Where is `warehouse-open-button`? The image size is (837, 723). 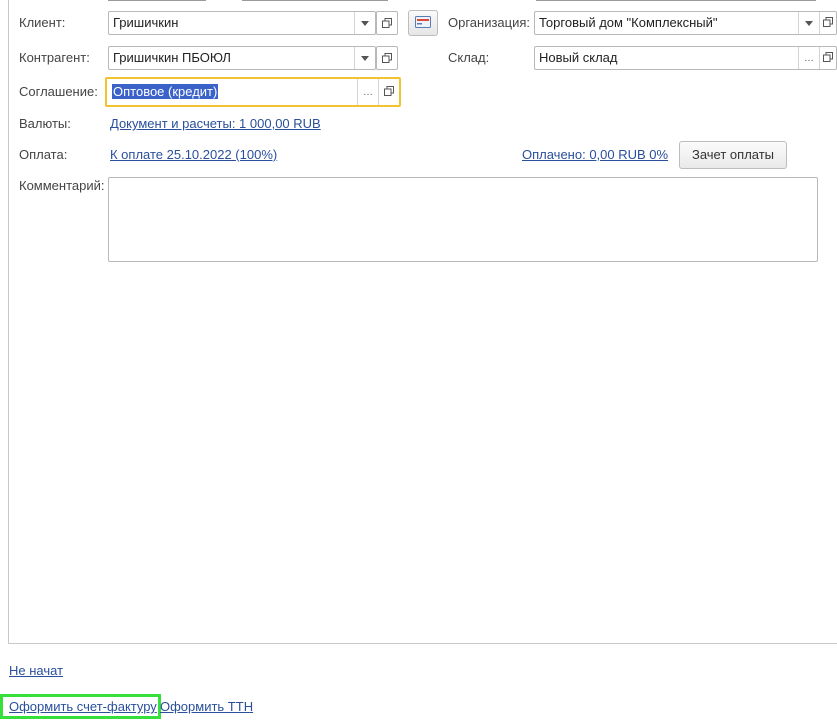
warehouse-open-button is located at coordinates (827, 58).